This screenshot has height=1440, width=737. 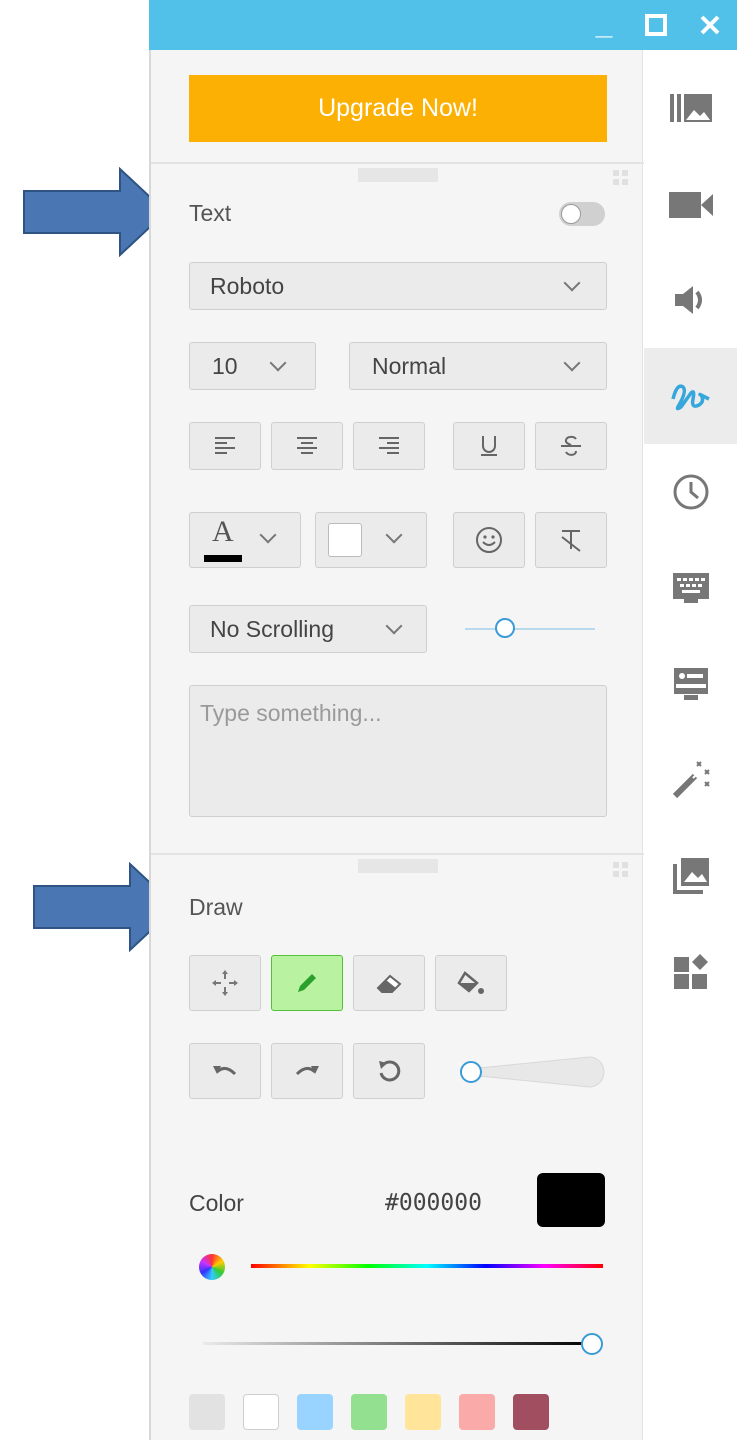 I want to click on scroll-speed-track, so click(x=530, y=629).